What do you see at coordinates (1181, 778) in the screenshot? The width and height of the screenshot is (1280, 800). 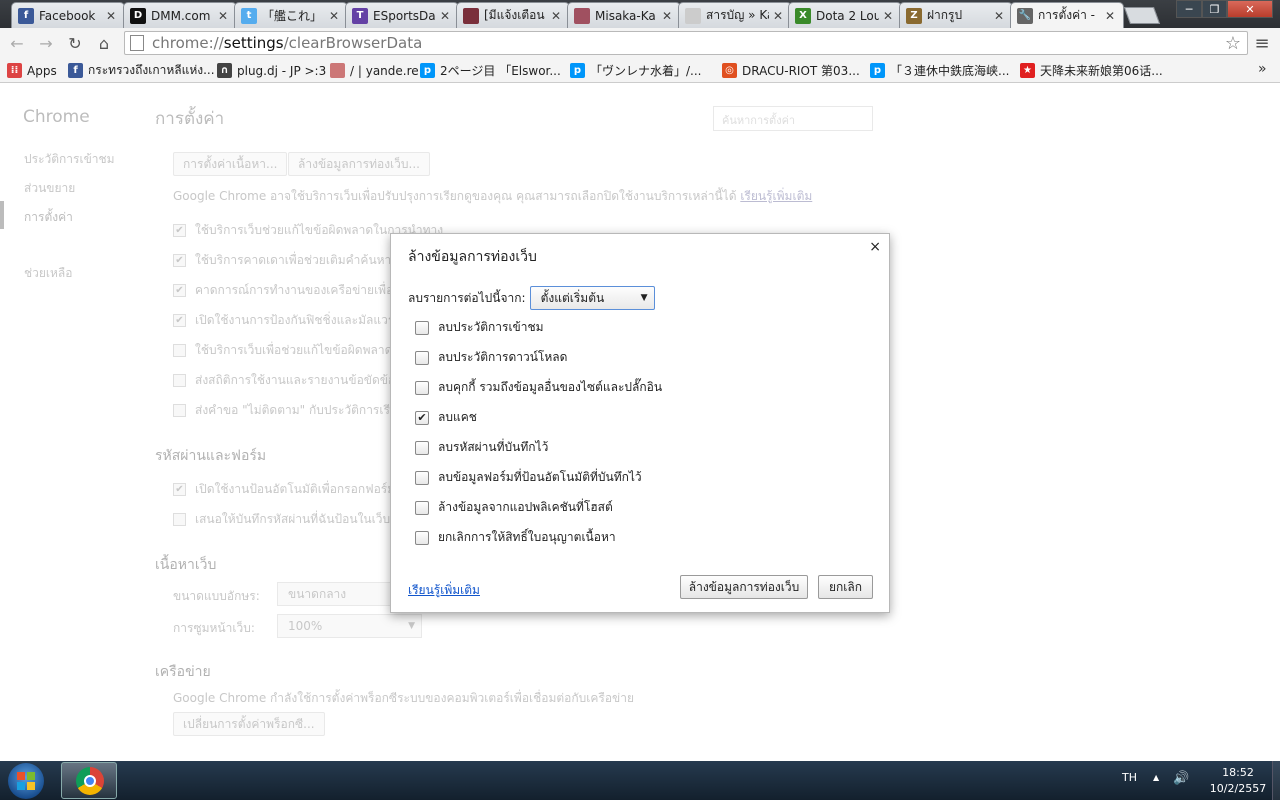 I see `volume-icon: 🔊` at bounding box center [1181, 778].